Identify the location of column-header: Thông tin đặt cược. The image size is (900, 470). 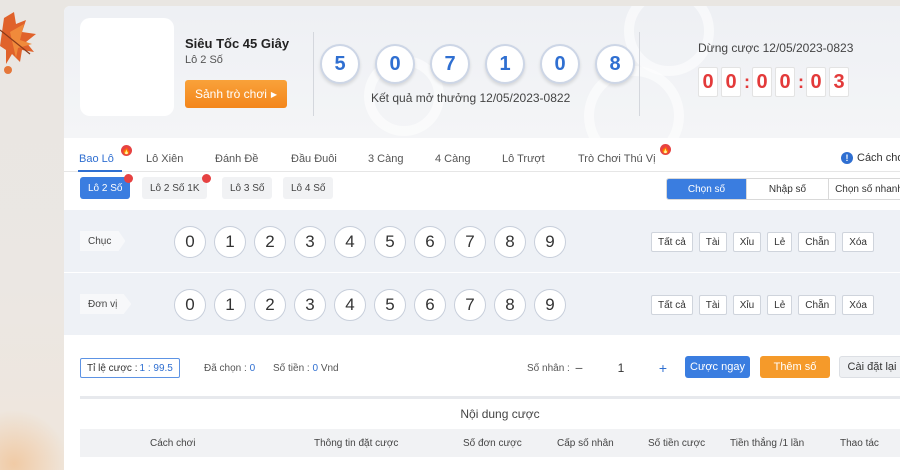
(356, 443).